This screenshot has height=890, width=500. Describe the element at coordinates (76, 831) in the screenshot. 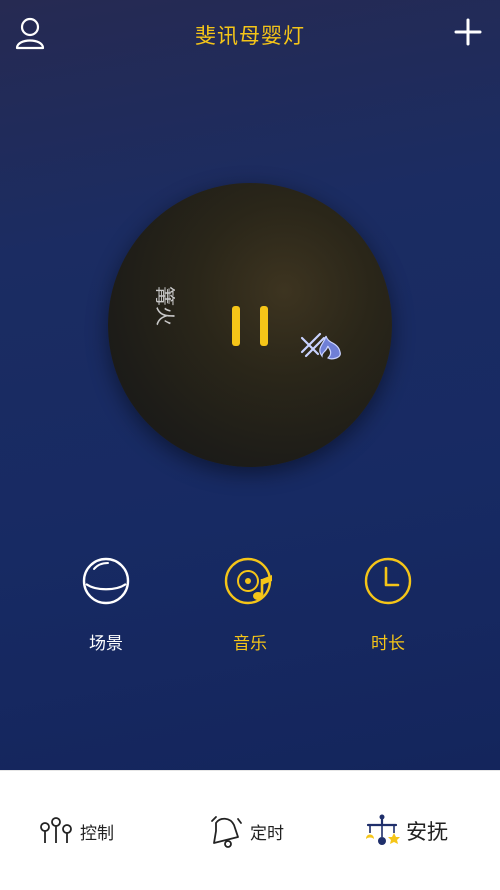

I see `tab-control: 控制` at that location.